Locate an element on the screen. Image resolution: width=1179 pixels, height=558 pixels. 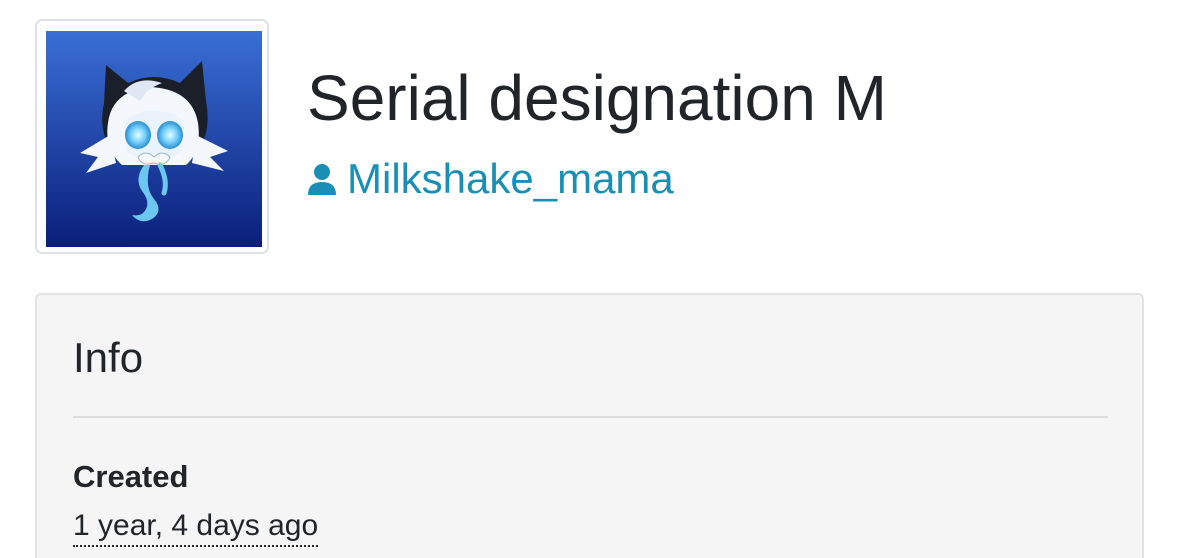
user-icon is located at coordinates (322, 179).